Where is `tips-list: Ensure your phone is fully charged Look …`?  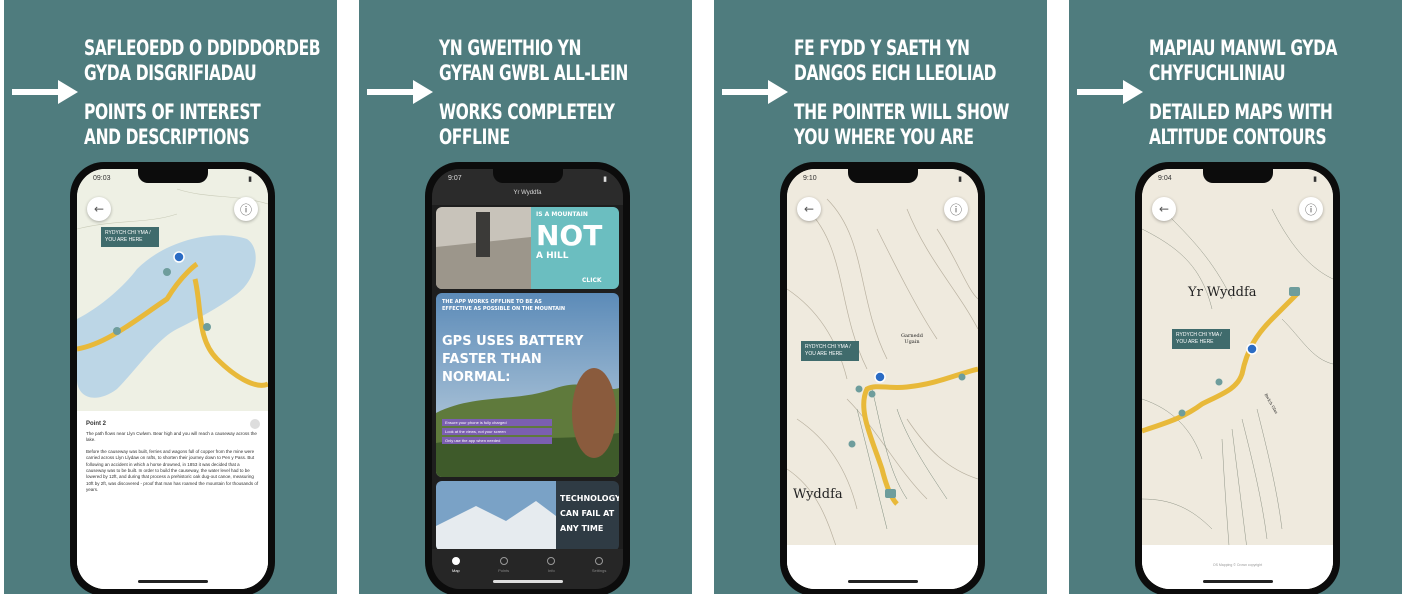 tips-list: Ensure your phone is fully charged Look … is located at coordinates (497, 431).